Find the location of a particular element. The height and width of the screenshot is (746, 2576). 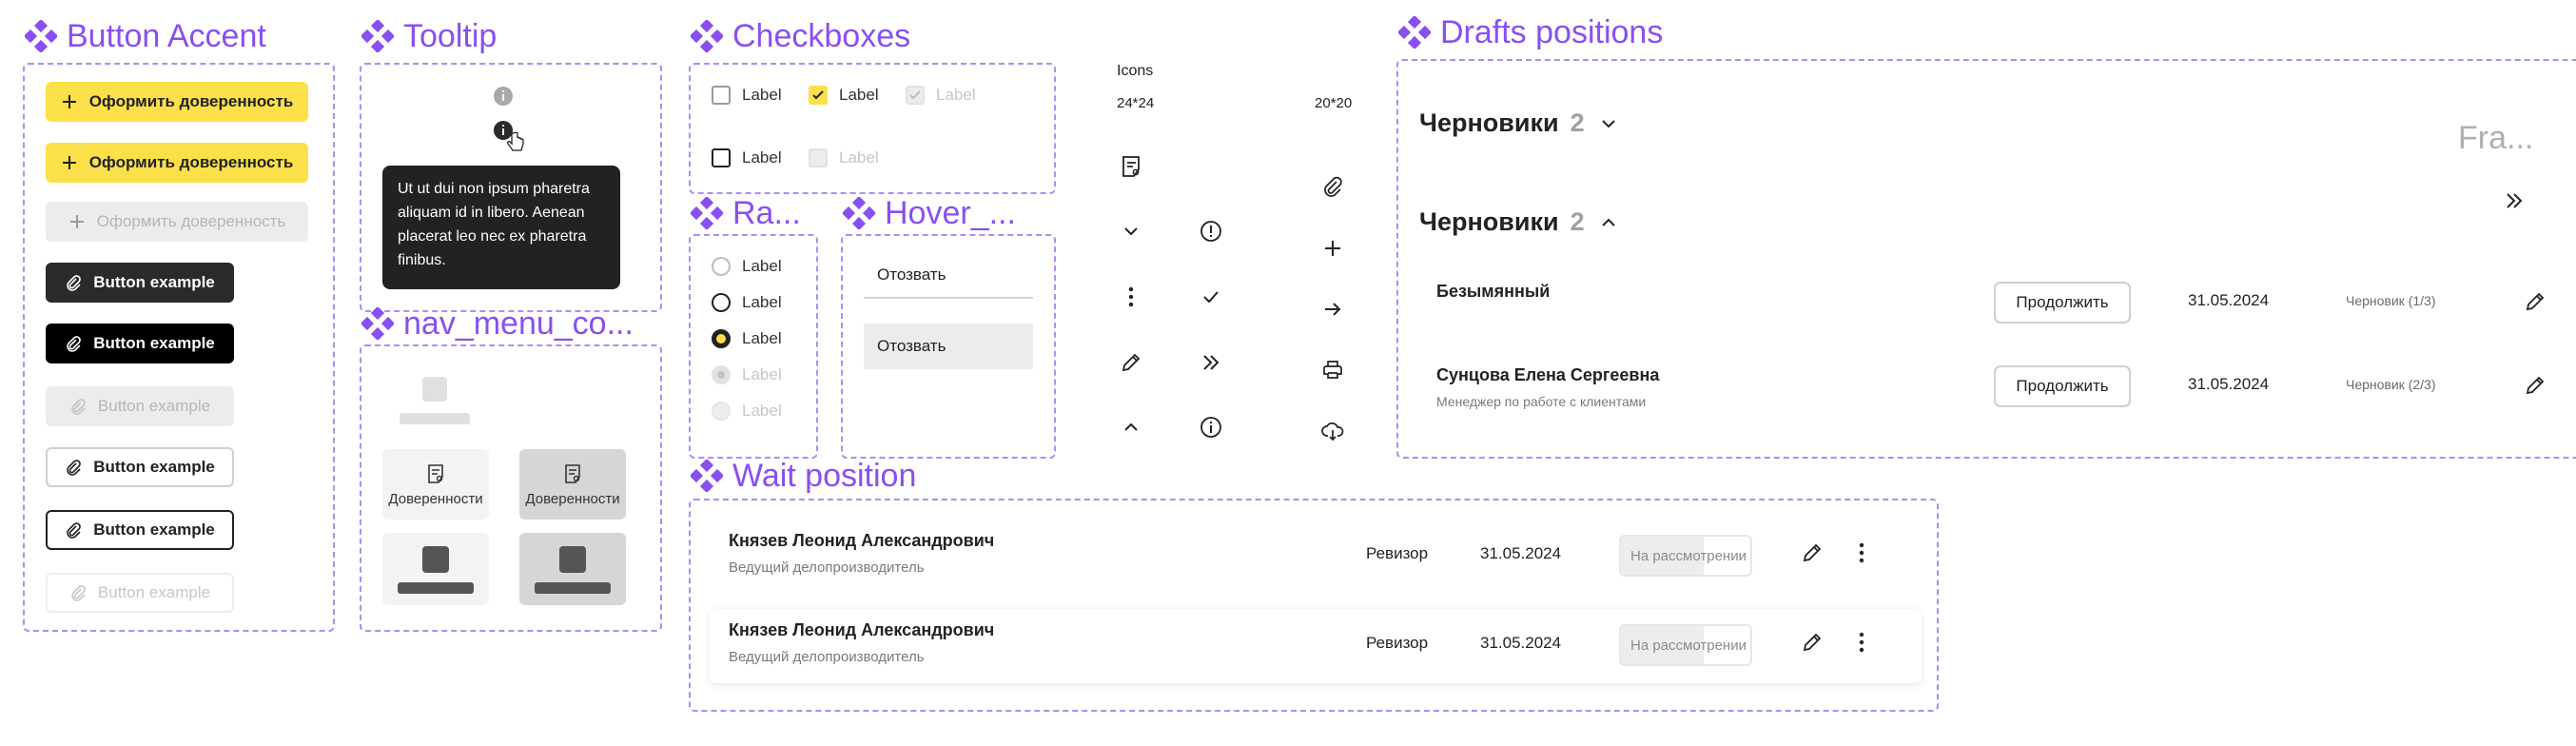

info-circle-icon is located at coordinates (1210, 427).